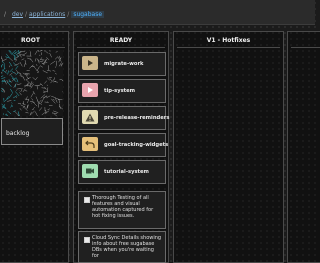 The width and height of the screenshot is (320, 263). I want to click on breadcrumb: / dev/applications/sugabase, so click(54, 14).